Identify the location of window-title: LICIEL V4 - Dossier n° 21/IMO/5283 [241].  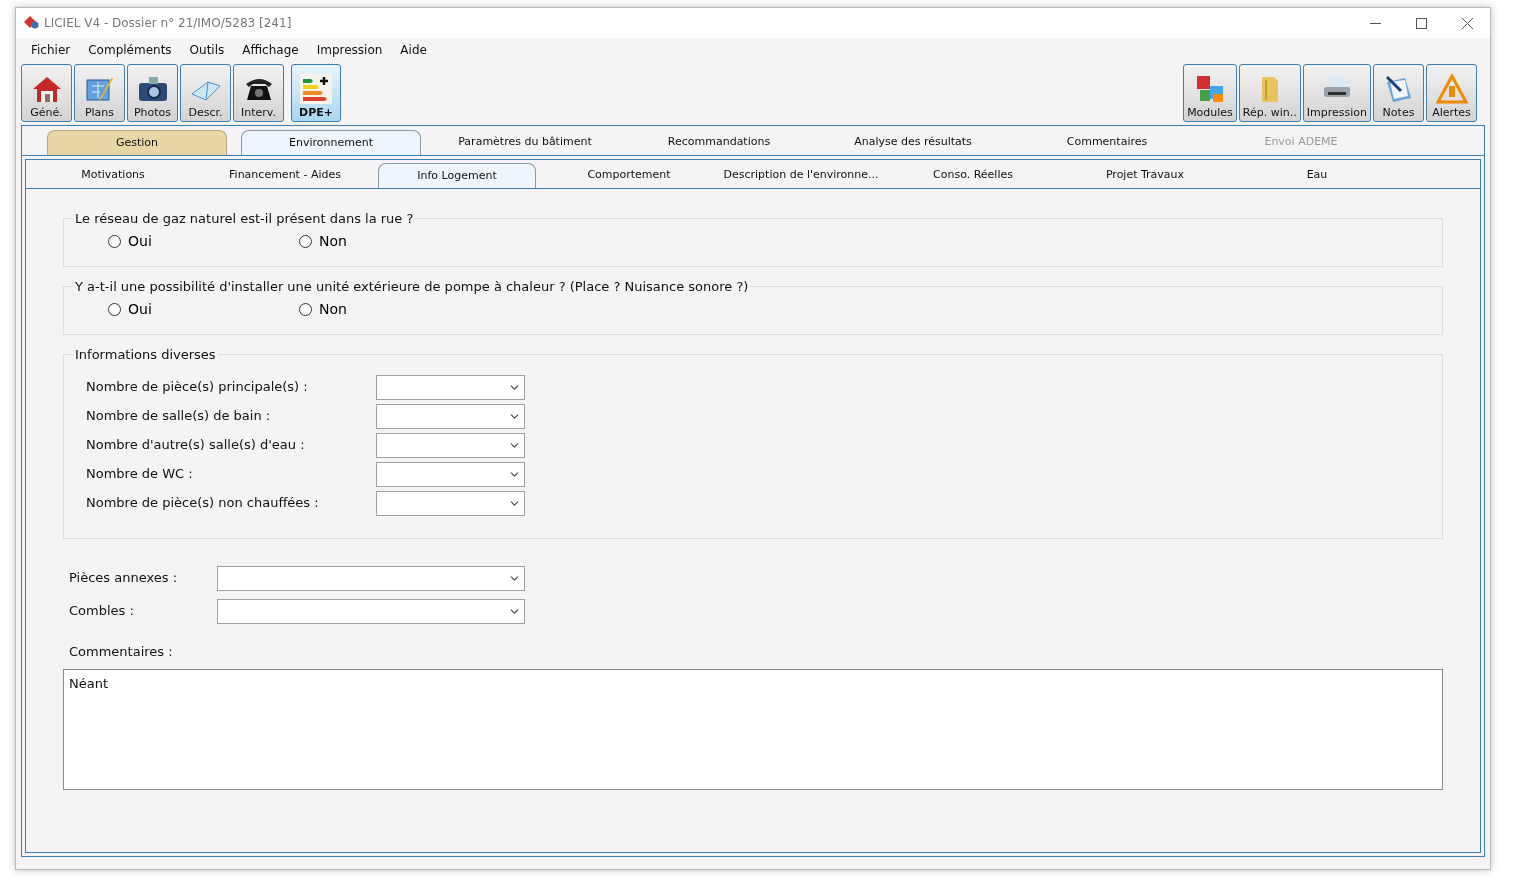
(168, 23).